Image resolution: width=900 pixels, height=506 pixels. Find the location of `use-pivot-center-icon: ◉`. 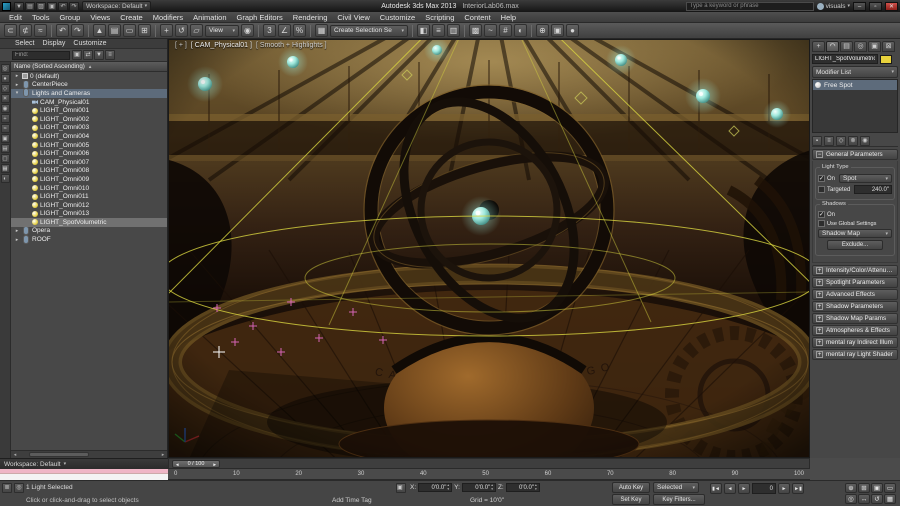

use-pivot-center-icon: ◉ is located at coordinates (247, 30).